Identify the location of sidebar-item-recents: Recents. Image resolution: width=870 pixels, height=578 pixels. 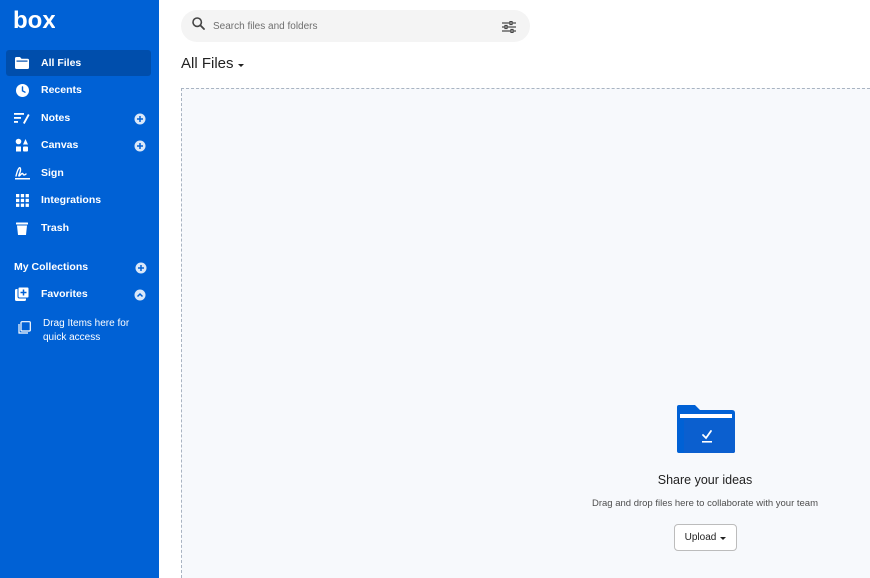
(78, 90).